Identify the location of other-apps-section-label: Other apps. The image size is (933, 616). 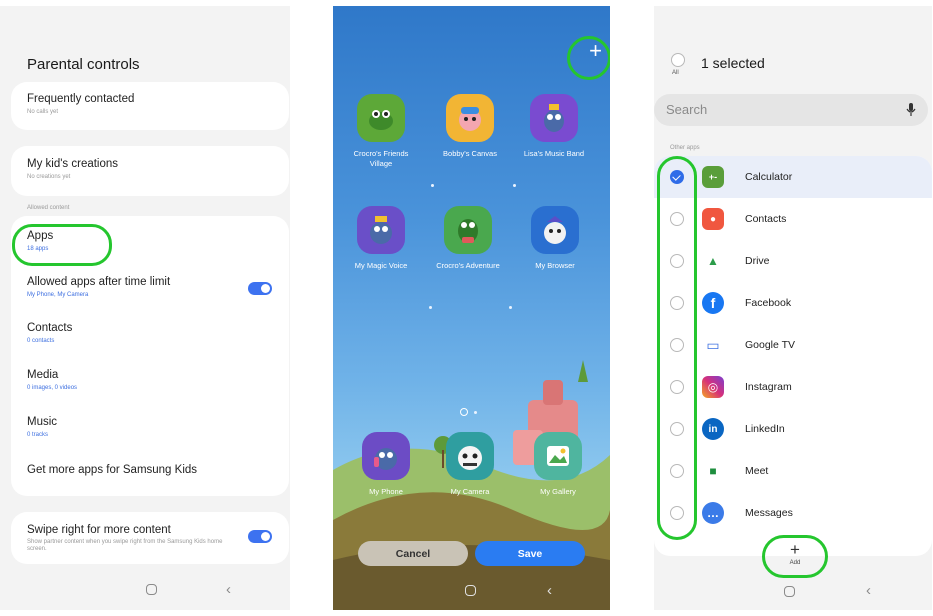
(685, 148).